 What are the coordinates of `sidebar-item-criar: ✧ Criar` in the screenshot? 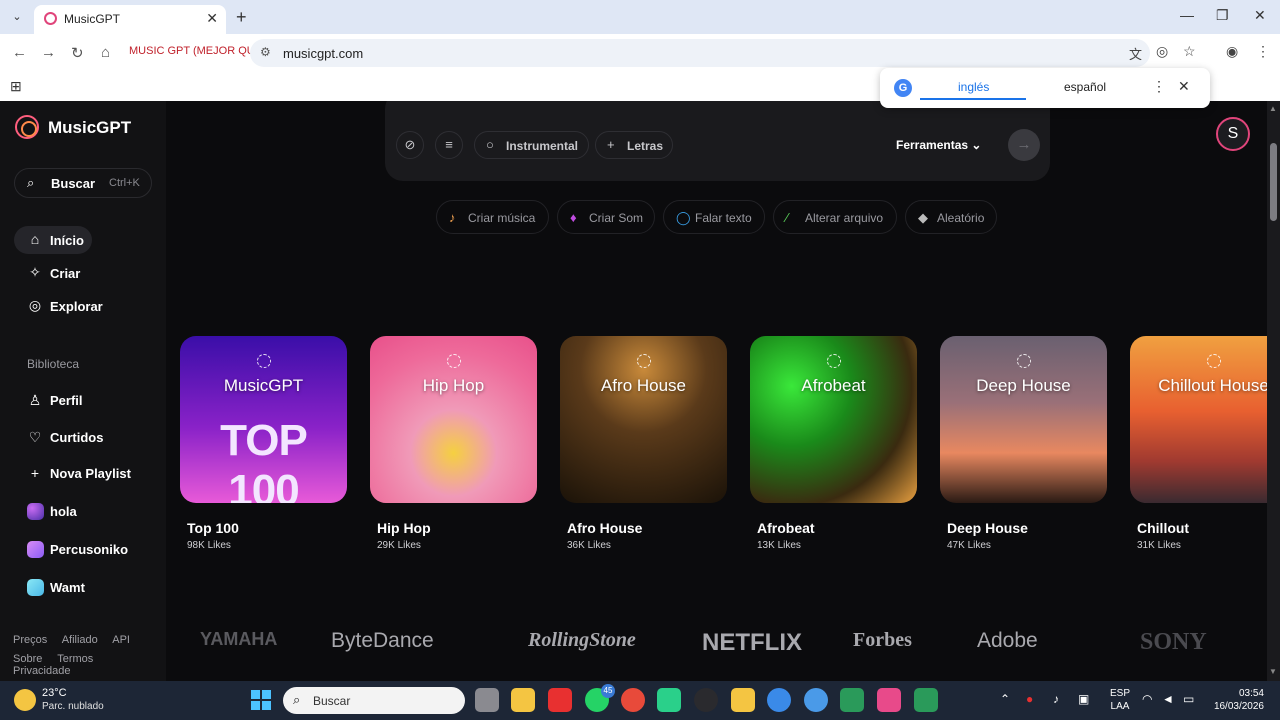 It's located at (53, 273).